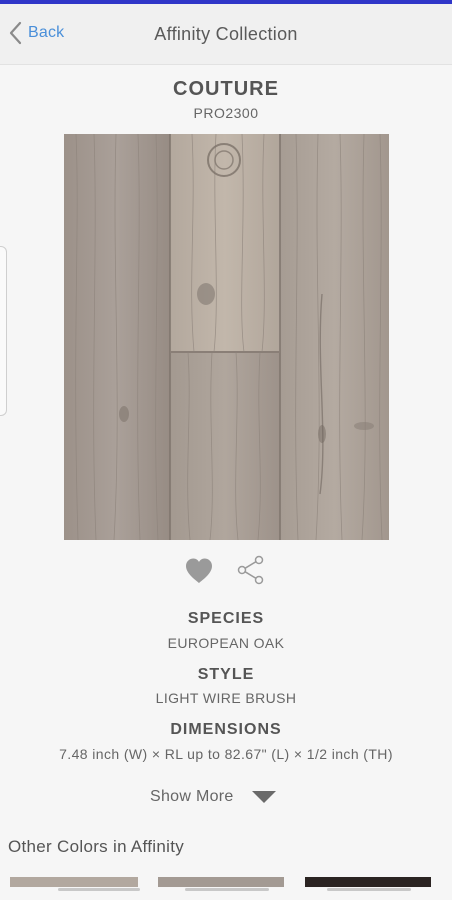 This screenshot has height=900, width=452. I want to click on show-more-label: Show More, so click(192, 796).